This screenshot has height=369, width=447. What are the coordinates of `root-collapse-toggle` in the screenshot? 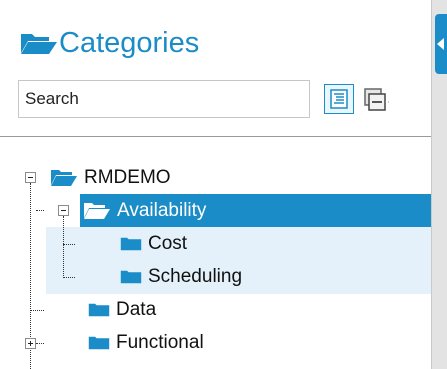 It's located at (30, 177).